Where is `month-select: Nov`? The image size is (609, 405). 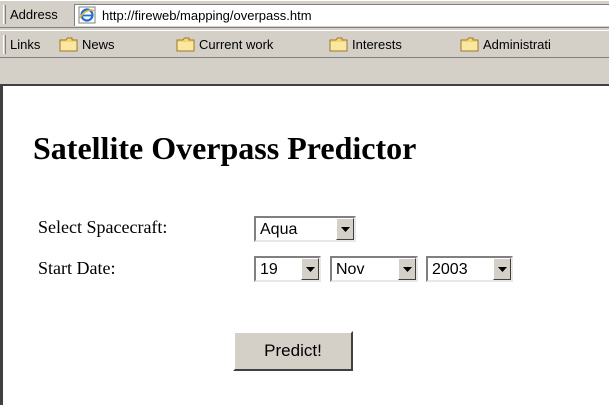
month-select: Nov is located at coordinates (374, 269).